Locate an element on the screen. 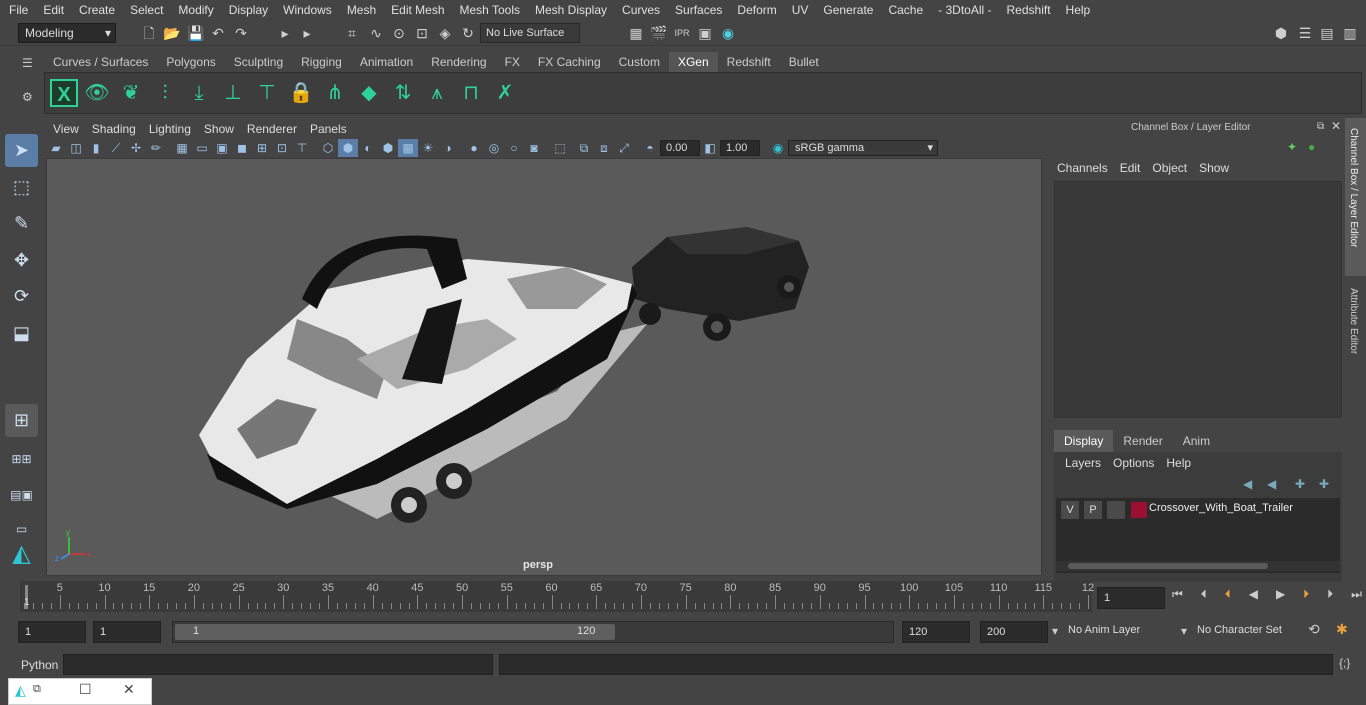 The width and height of the screenshot is (1366, 705). channel-menu-item-edit: Edit is located at coordinates (1136, 168).